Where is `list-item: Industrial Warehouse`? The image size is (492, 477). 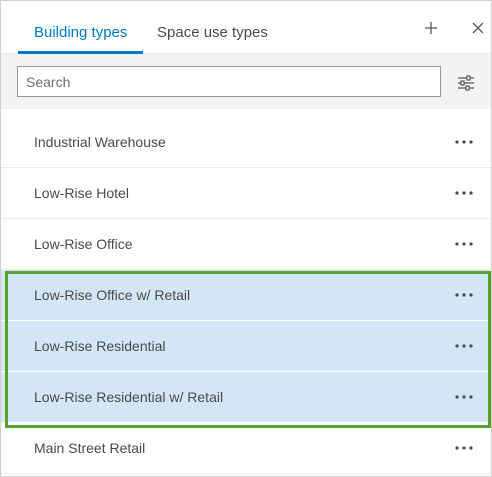 list-item: Industrial Warehouse is located at coordinates (246, 142).